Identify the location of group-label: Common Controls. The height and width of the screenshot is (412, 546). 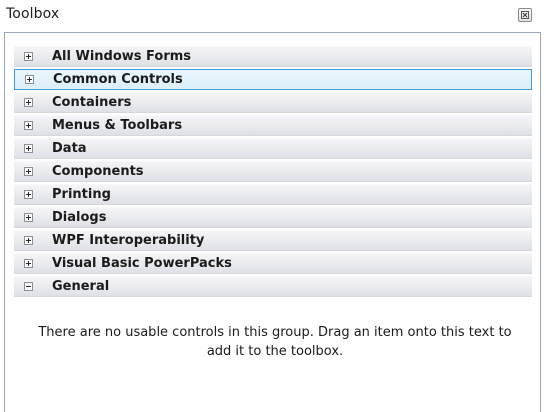
(118, 79).